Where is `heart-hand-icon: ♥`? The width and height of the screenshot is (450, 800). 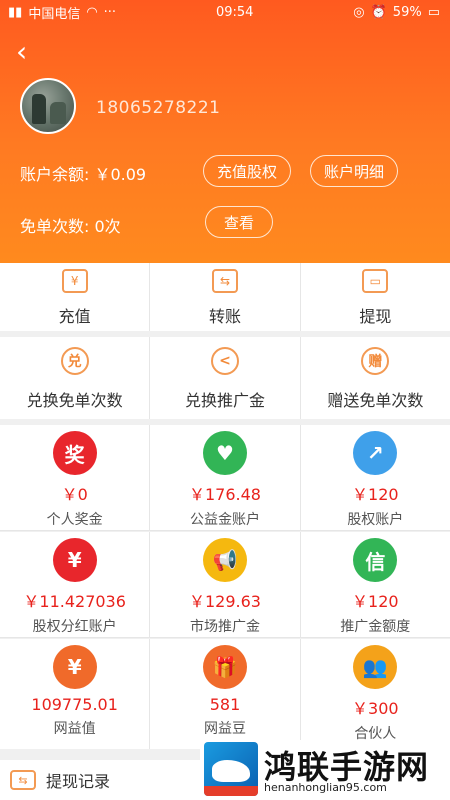
heart-hand-icon: ♥ is located at coordinates (224, 453).